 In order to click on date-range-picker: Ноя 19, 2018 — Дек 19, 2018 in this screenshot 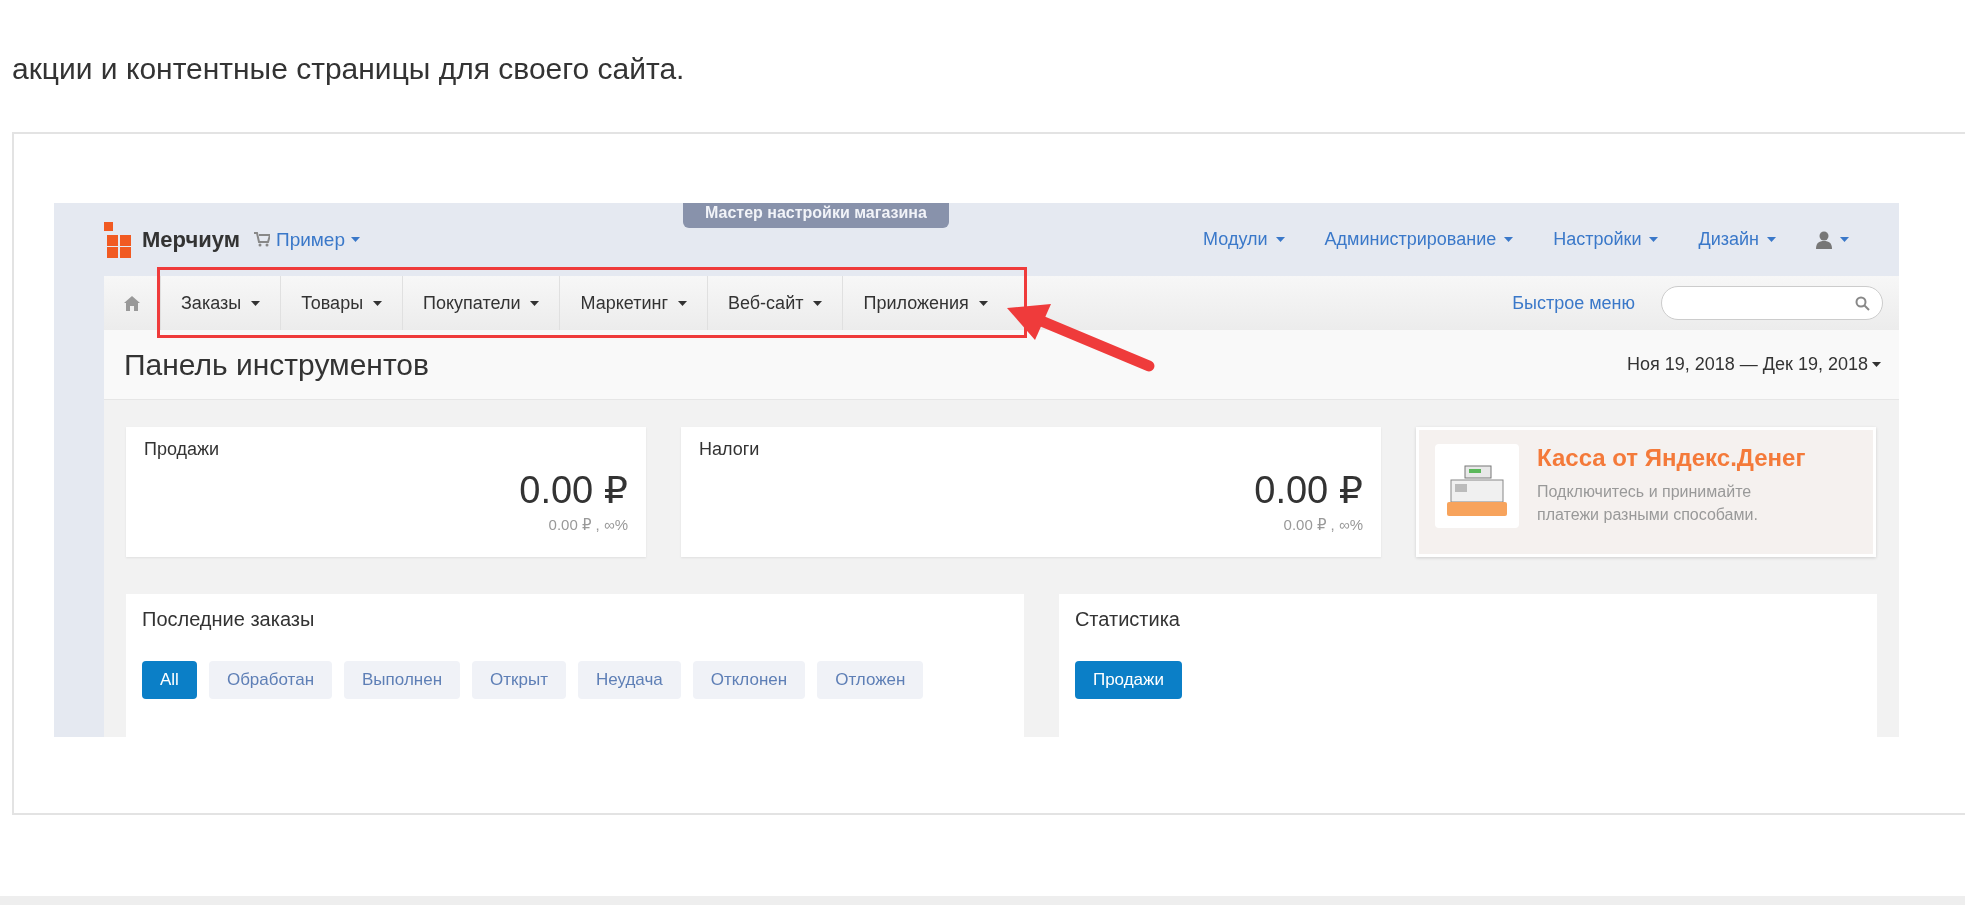, I will do `click(1754, 364)`.